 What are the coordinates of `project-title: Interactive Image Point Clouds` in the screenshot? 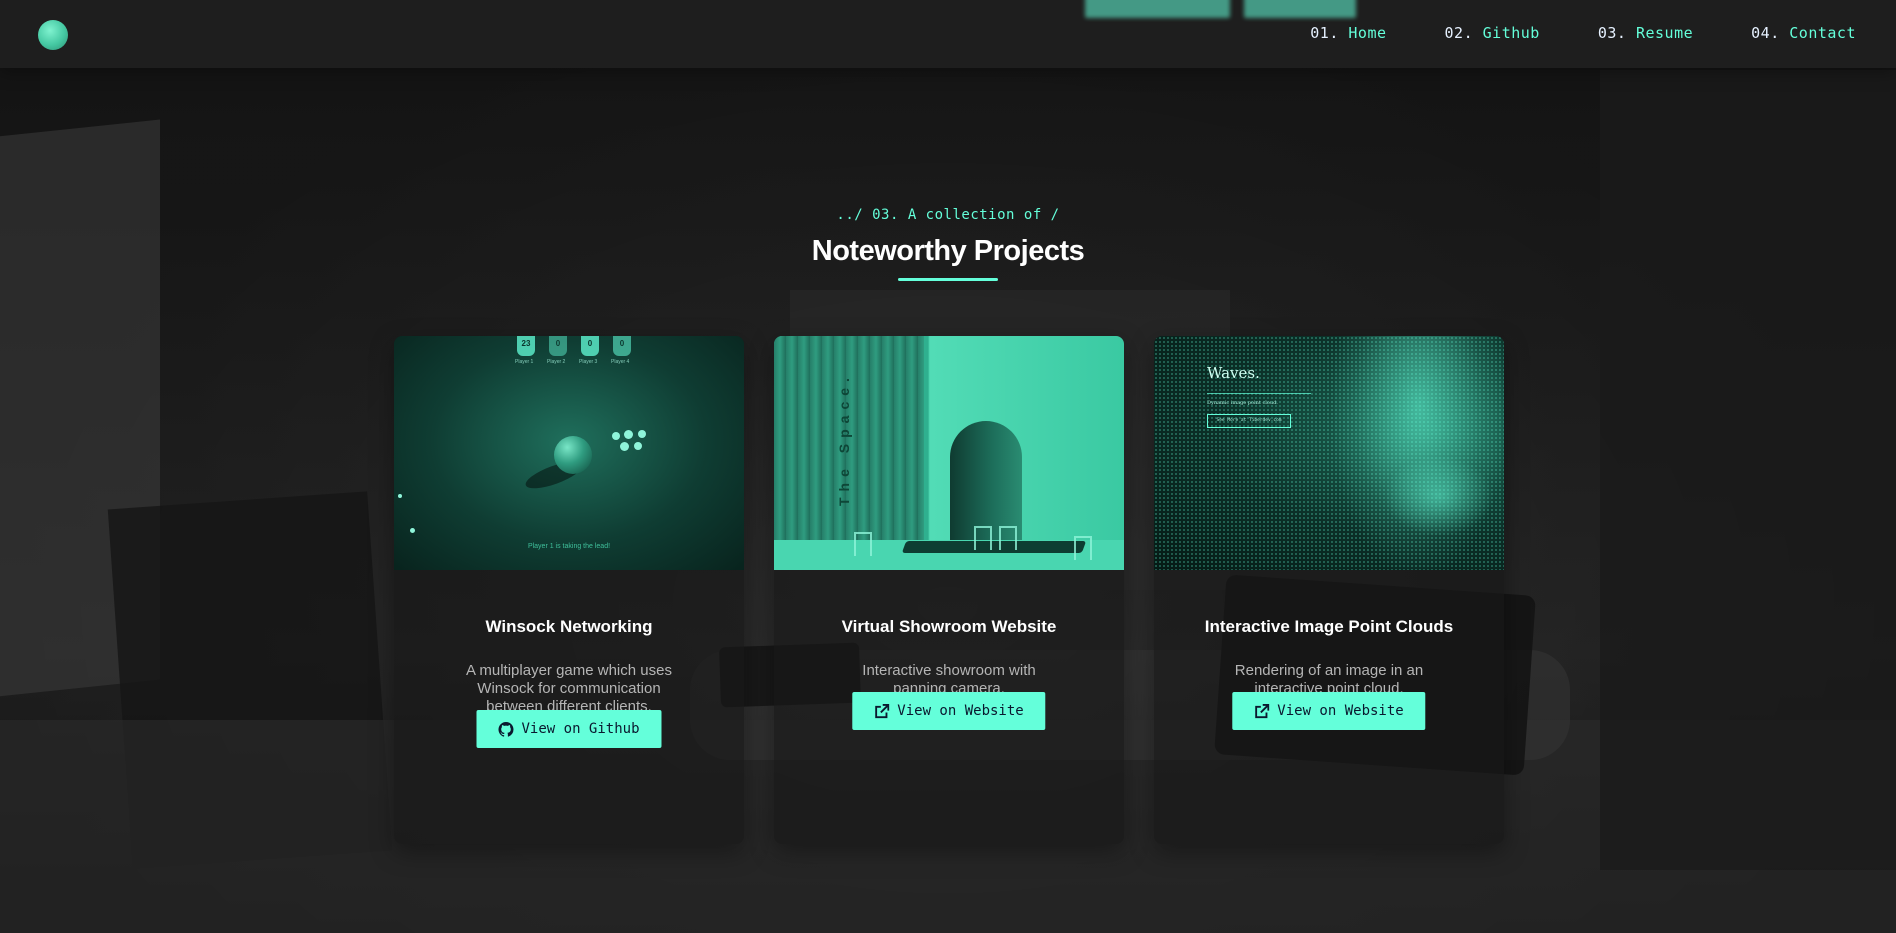 It's located at (1329, 626).